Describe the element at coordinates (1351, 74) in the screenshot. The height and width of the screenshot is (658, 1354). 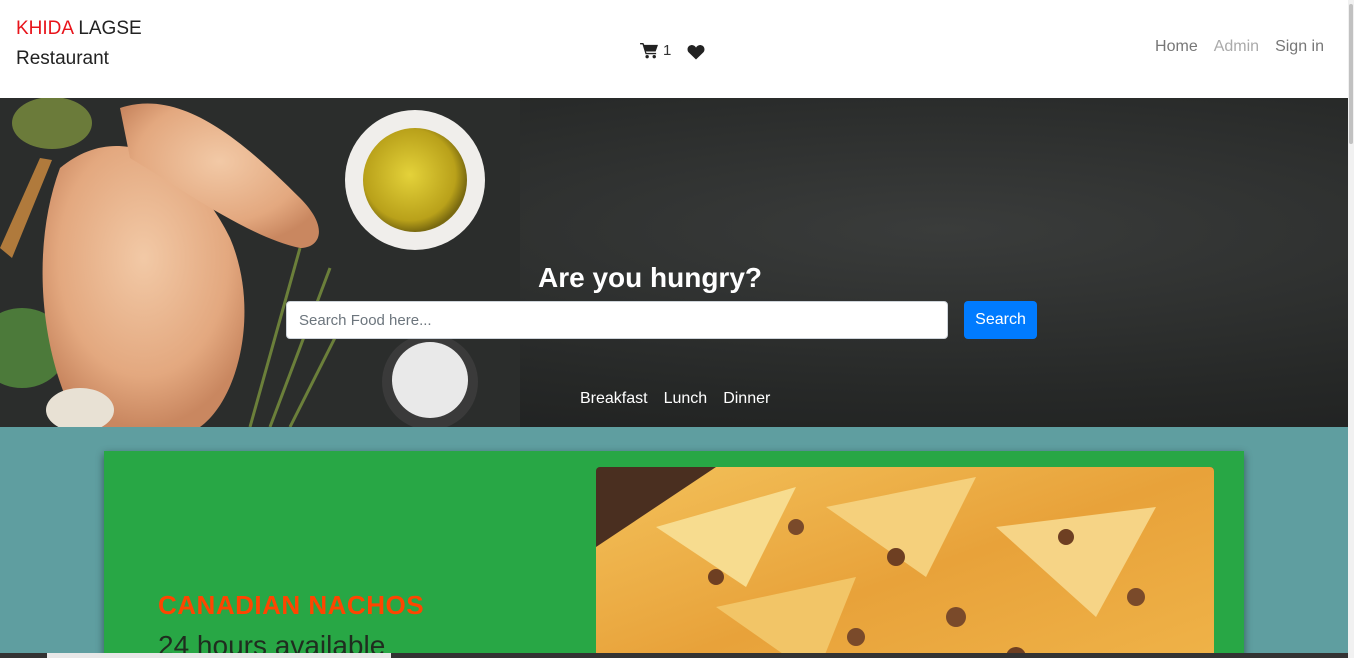
I see `scrollbar-thumb` at that location.